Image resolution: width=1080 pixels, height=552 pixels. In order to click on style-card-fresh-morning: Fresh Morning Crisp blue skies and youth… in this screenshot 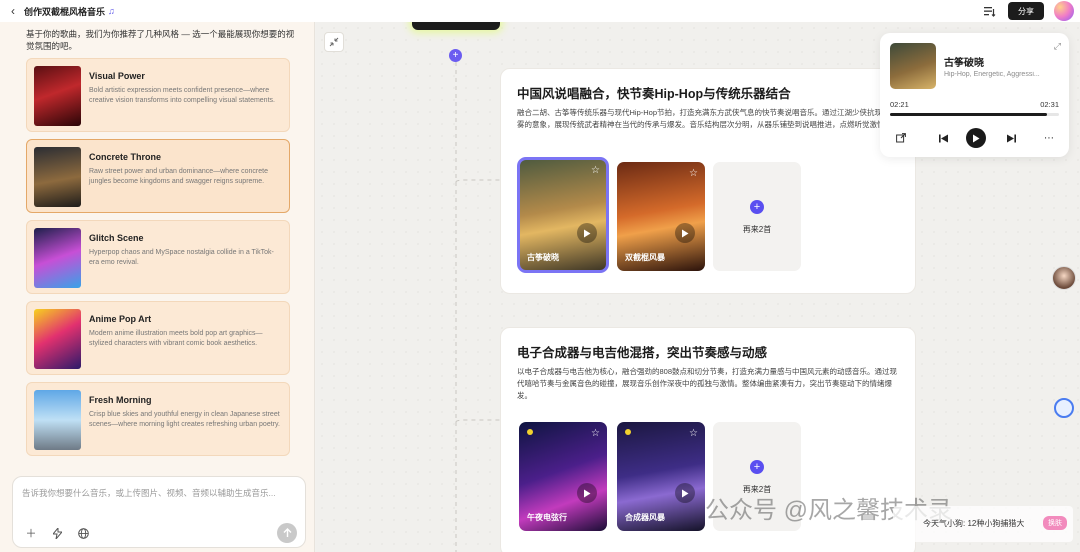, I will do `click(158, 419)`.